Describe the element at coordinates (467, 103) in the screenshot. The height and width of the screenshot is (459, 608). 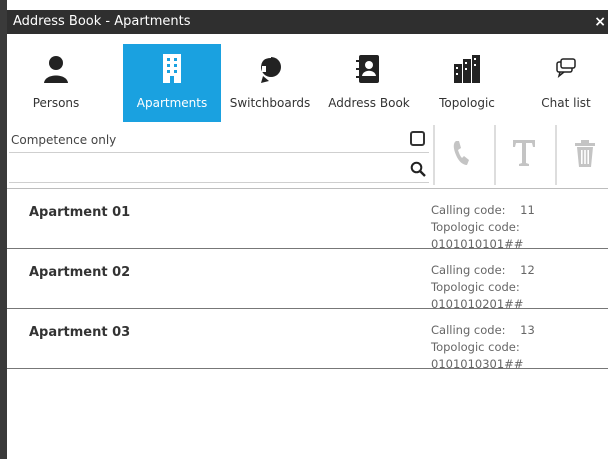
I see `nav-label-topologic: Topologic` at that location.